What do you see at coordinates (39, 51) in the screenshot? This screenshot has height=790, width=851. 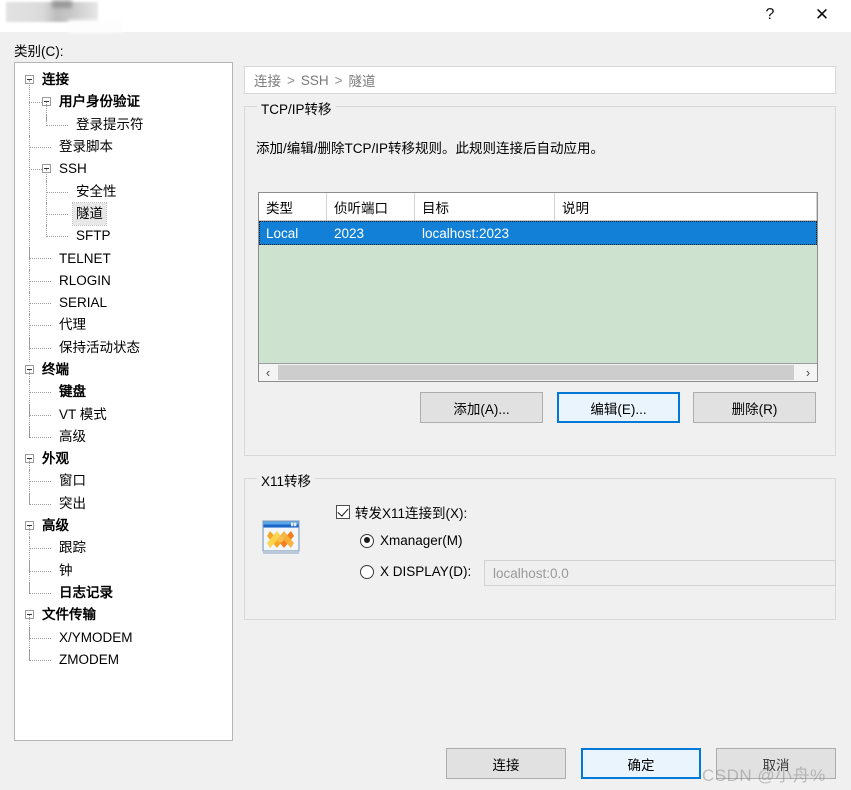 I see `category-label: 类别(C):` at bounding box center [39, 51].